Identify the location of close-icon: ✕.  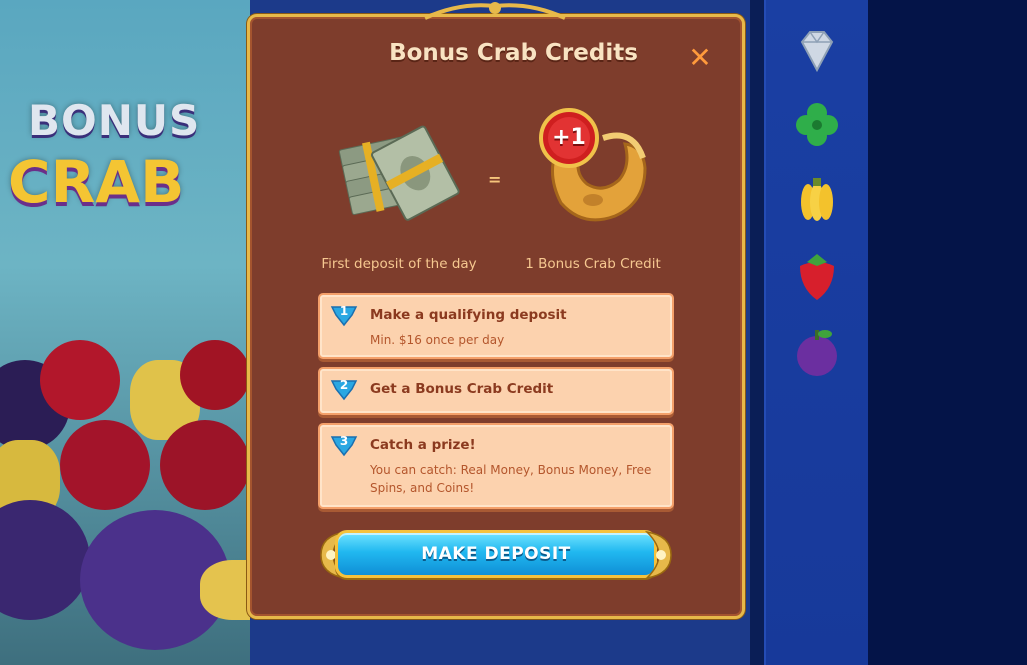
(700, 58).